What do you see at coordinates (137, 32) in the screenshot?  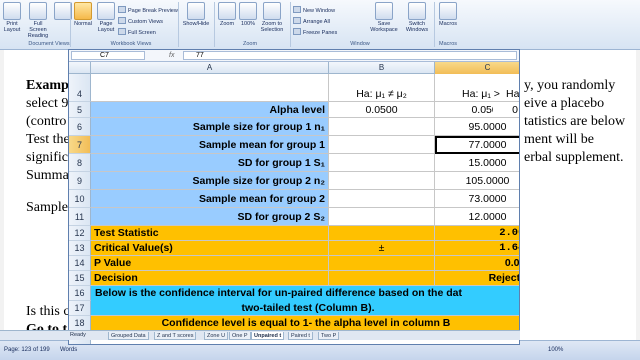 I see `full-screen-button: Full Screen` at bounding box center [137, 32].